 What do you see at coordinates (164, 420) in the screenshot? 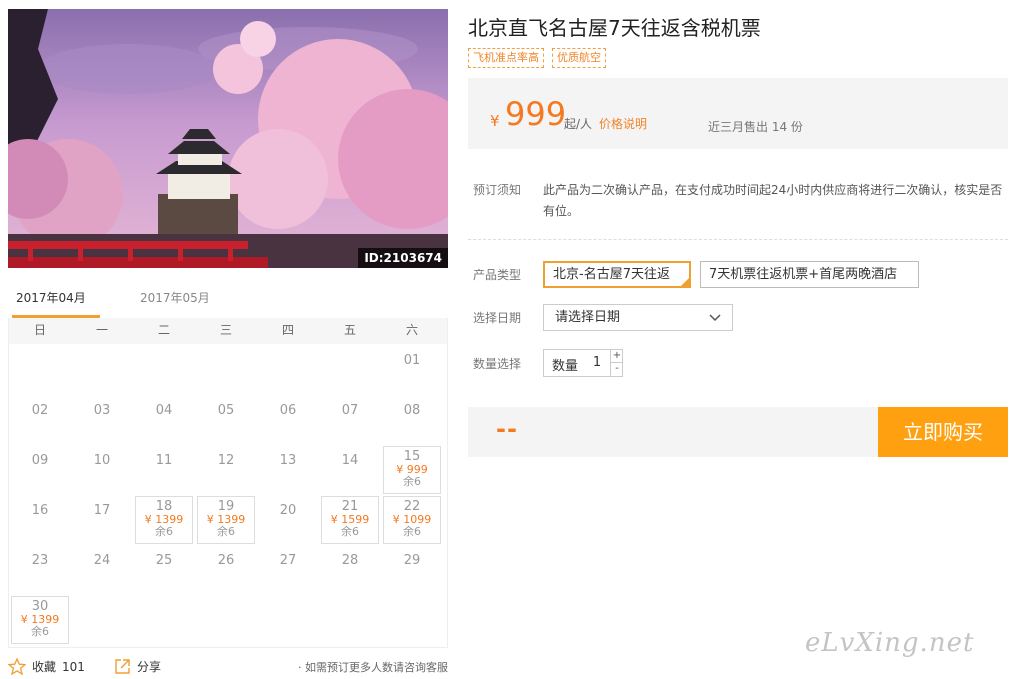
I see `calendar-day: 04` at bounding box center [164, 420].